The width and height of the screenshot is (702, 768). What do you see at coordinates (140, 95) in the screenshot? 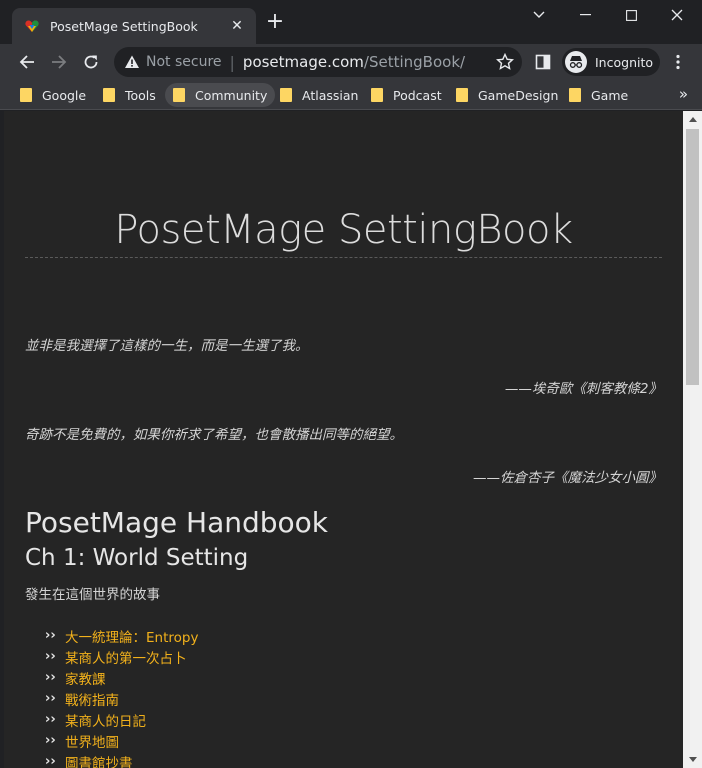
I see `bookmark-label: Tools` at bounding box center [140, 95].